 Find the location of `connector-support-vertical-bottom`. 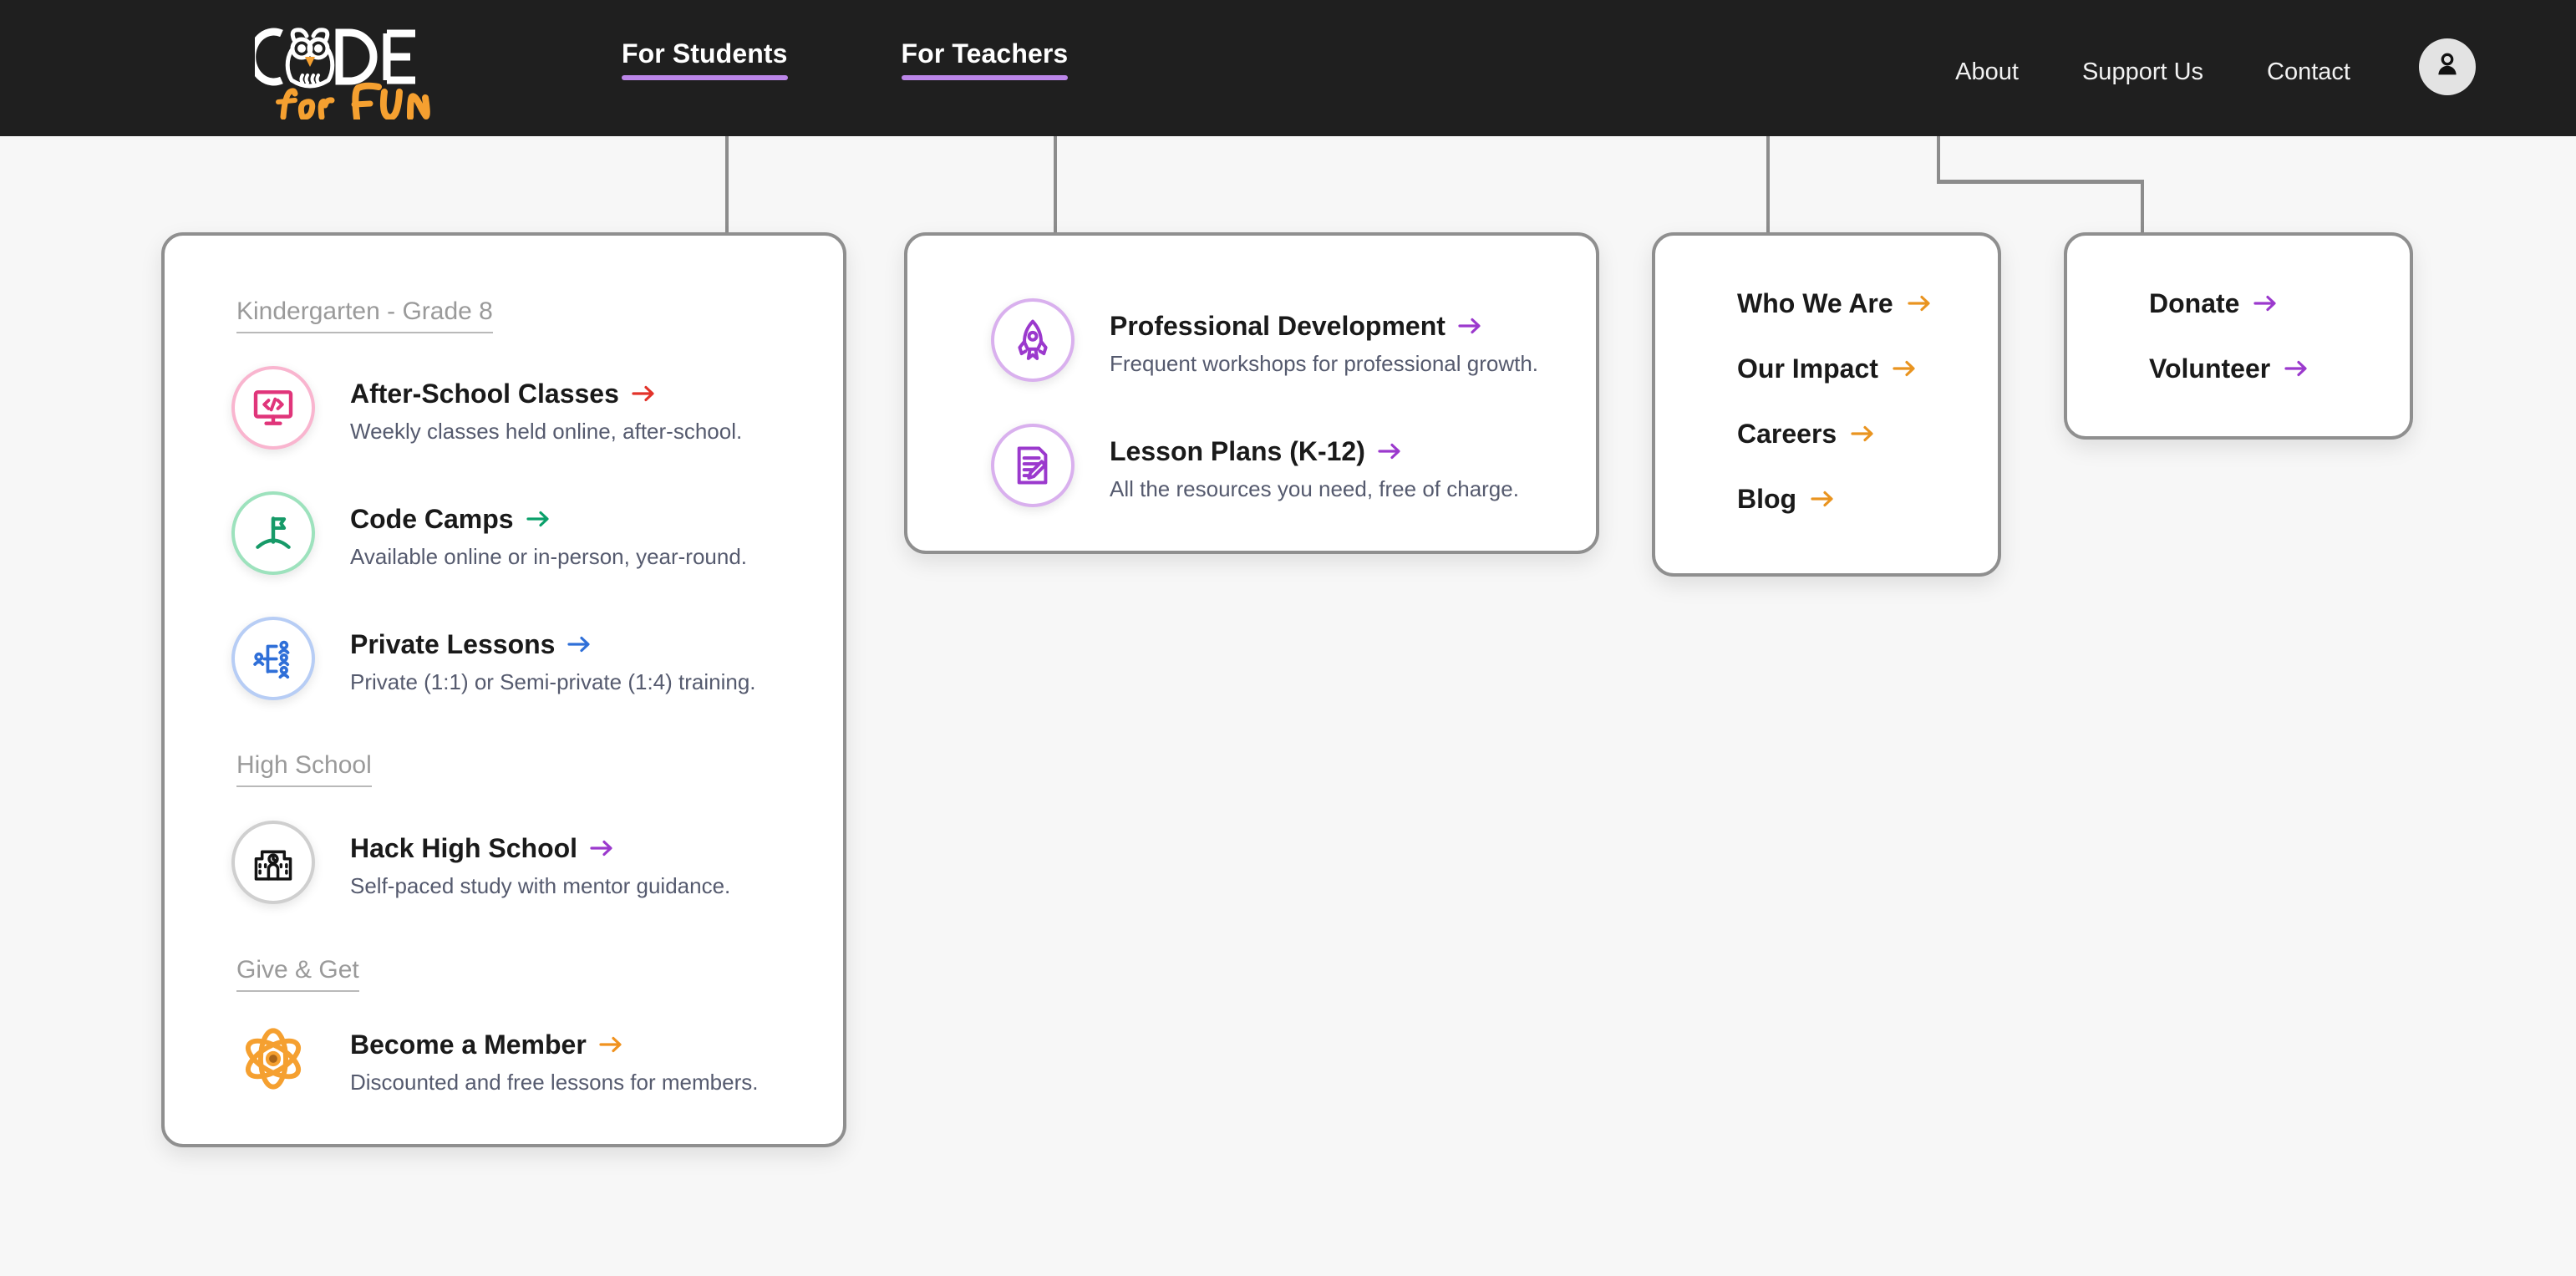

connector-support-vertical-bottom is located at coordinates (2142, 208).